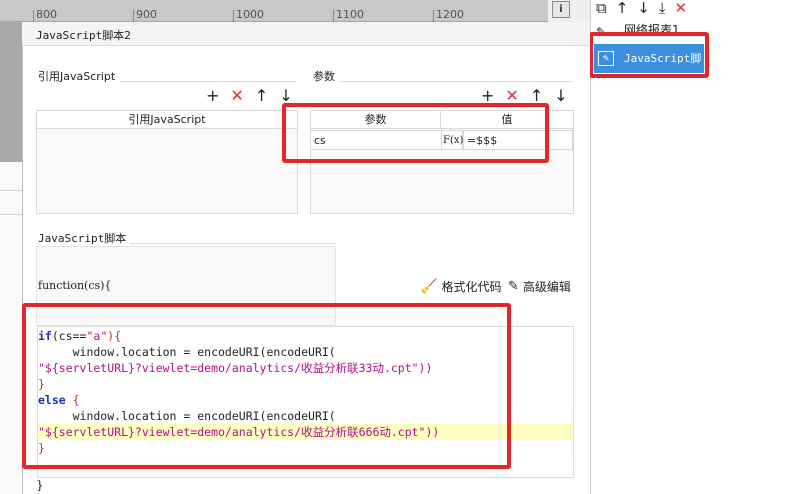  I want to click on canvas-area, so click(12, 328).